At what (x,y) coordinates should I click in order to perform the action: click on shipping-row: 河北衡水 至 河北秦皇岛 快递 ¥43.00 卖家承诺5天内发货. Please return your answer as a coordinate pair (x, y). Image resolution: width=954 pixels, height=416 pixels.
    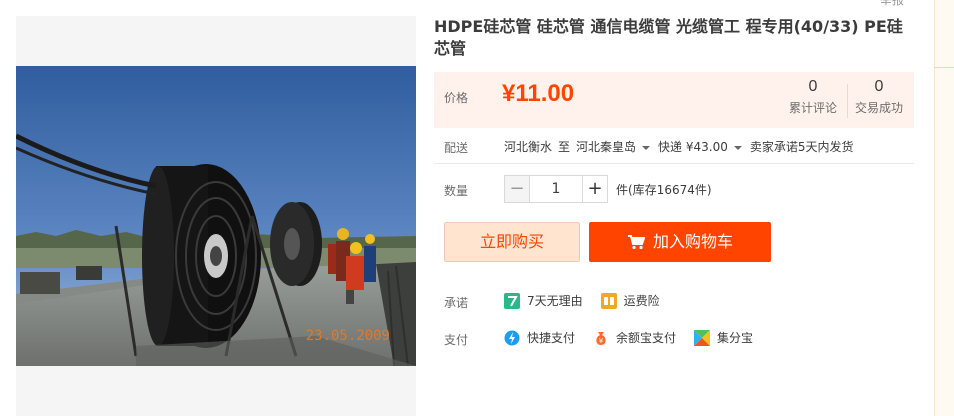
    Looking at the image, I should click on (679, 146).